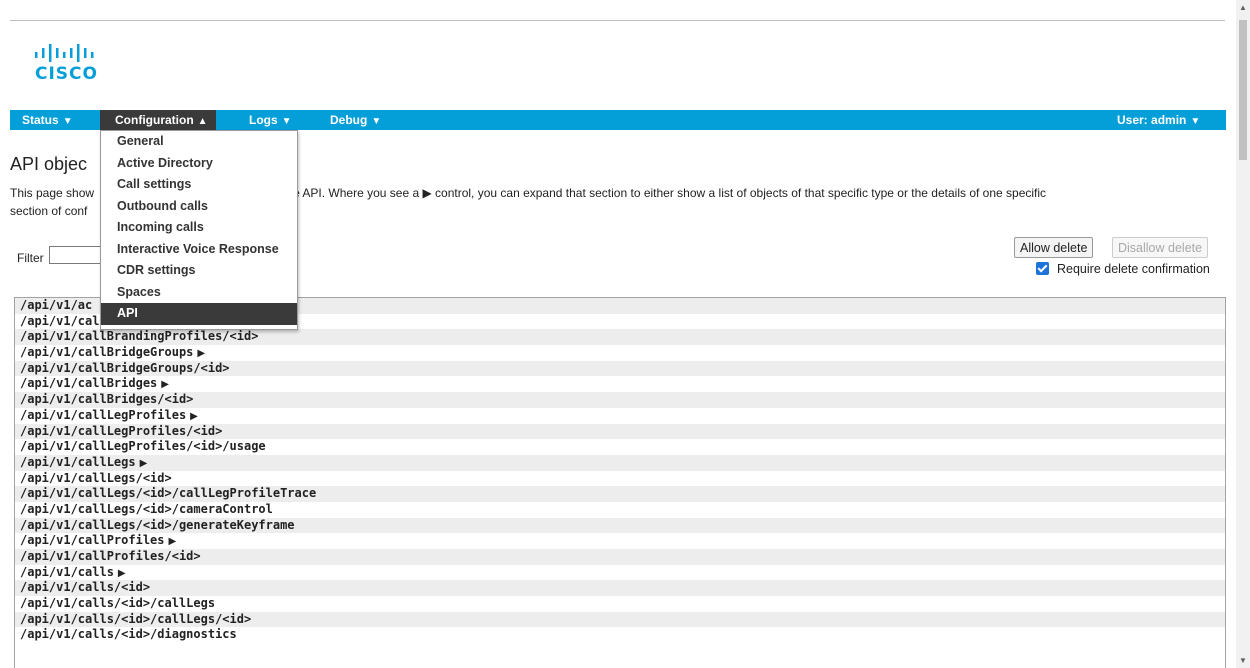  What do you see at coordinates (85, 587) in the screenshot?
I see `api-path: /api/v1/calls/<id>` at bounding box center [85, 587].